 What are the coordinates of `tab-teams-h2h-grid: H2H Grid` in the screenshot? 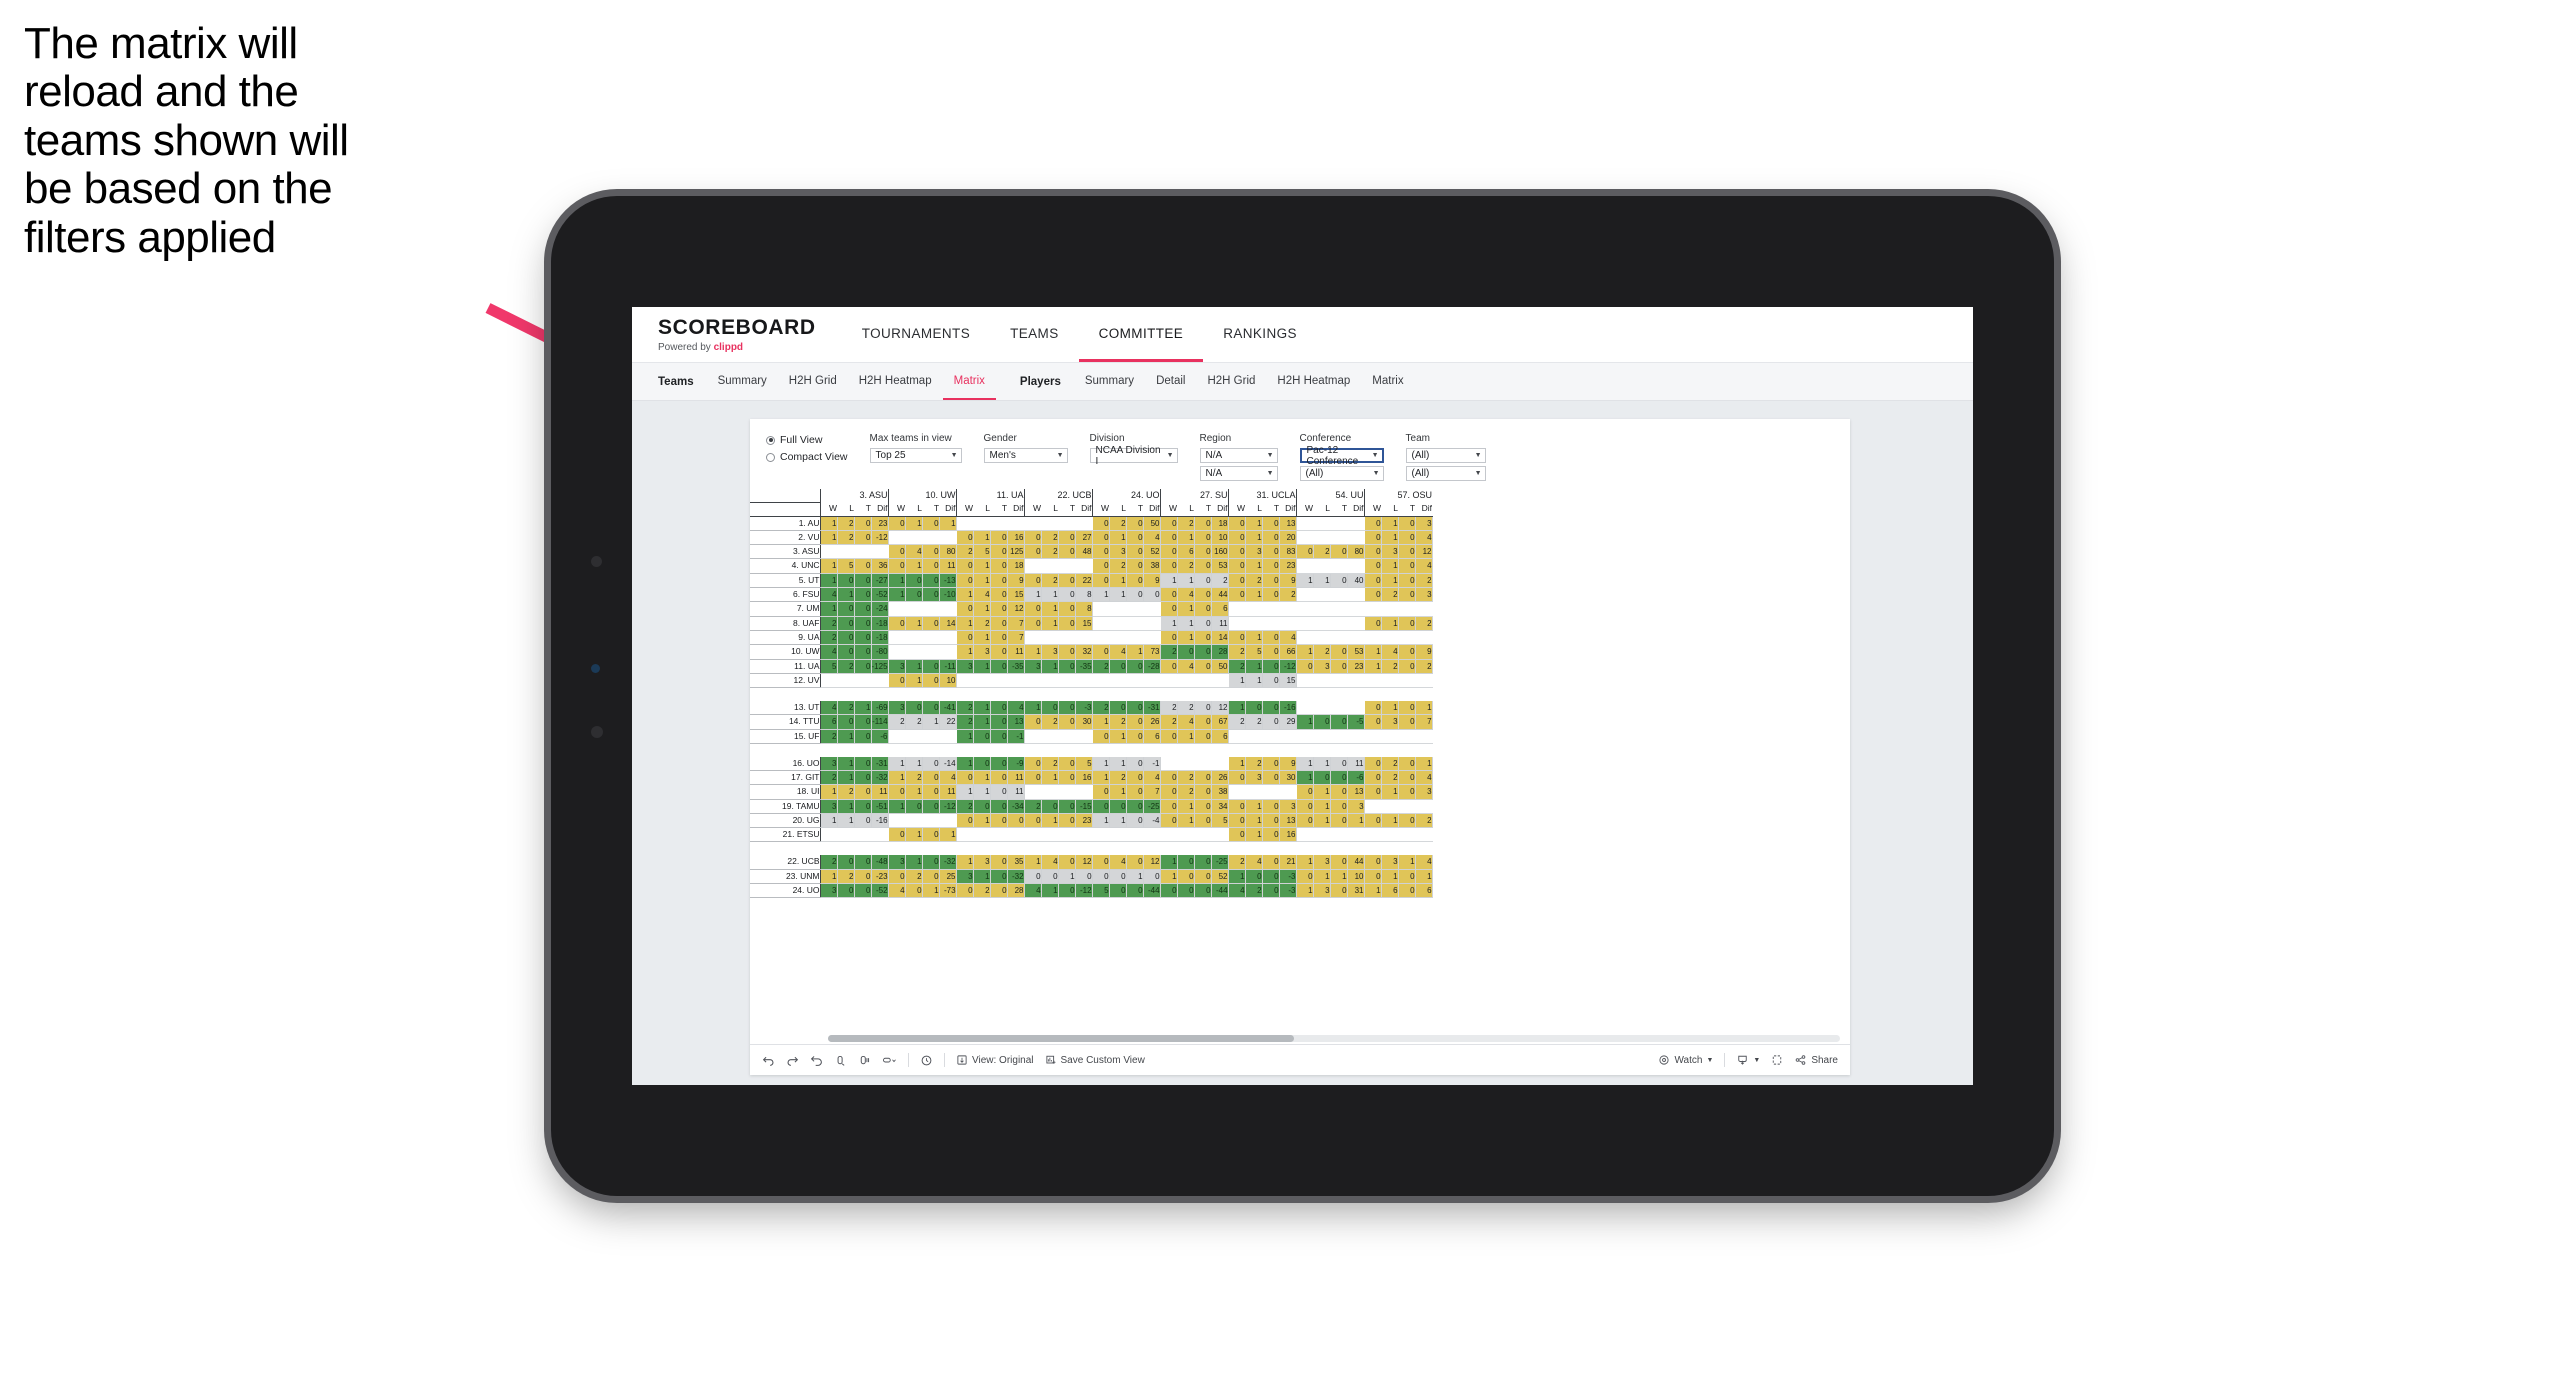 It's located at (813, 381).